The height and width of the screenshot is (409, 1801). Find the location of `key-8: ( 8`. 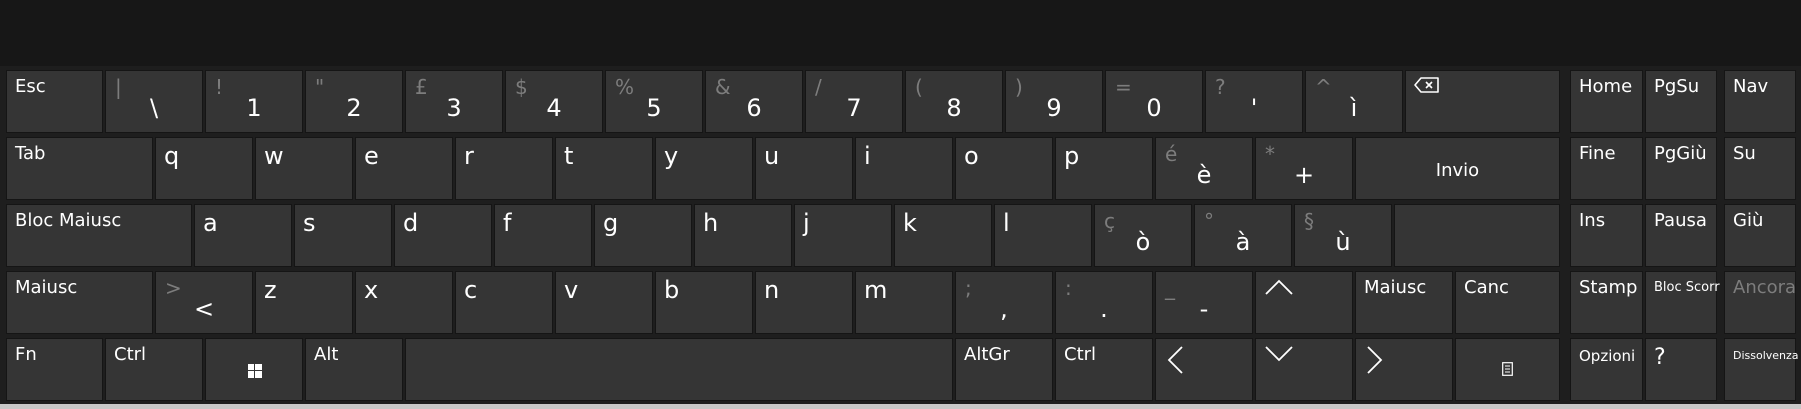

key-8: ( 8 is located at coordinates (954, 101).